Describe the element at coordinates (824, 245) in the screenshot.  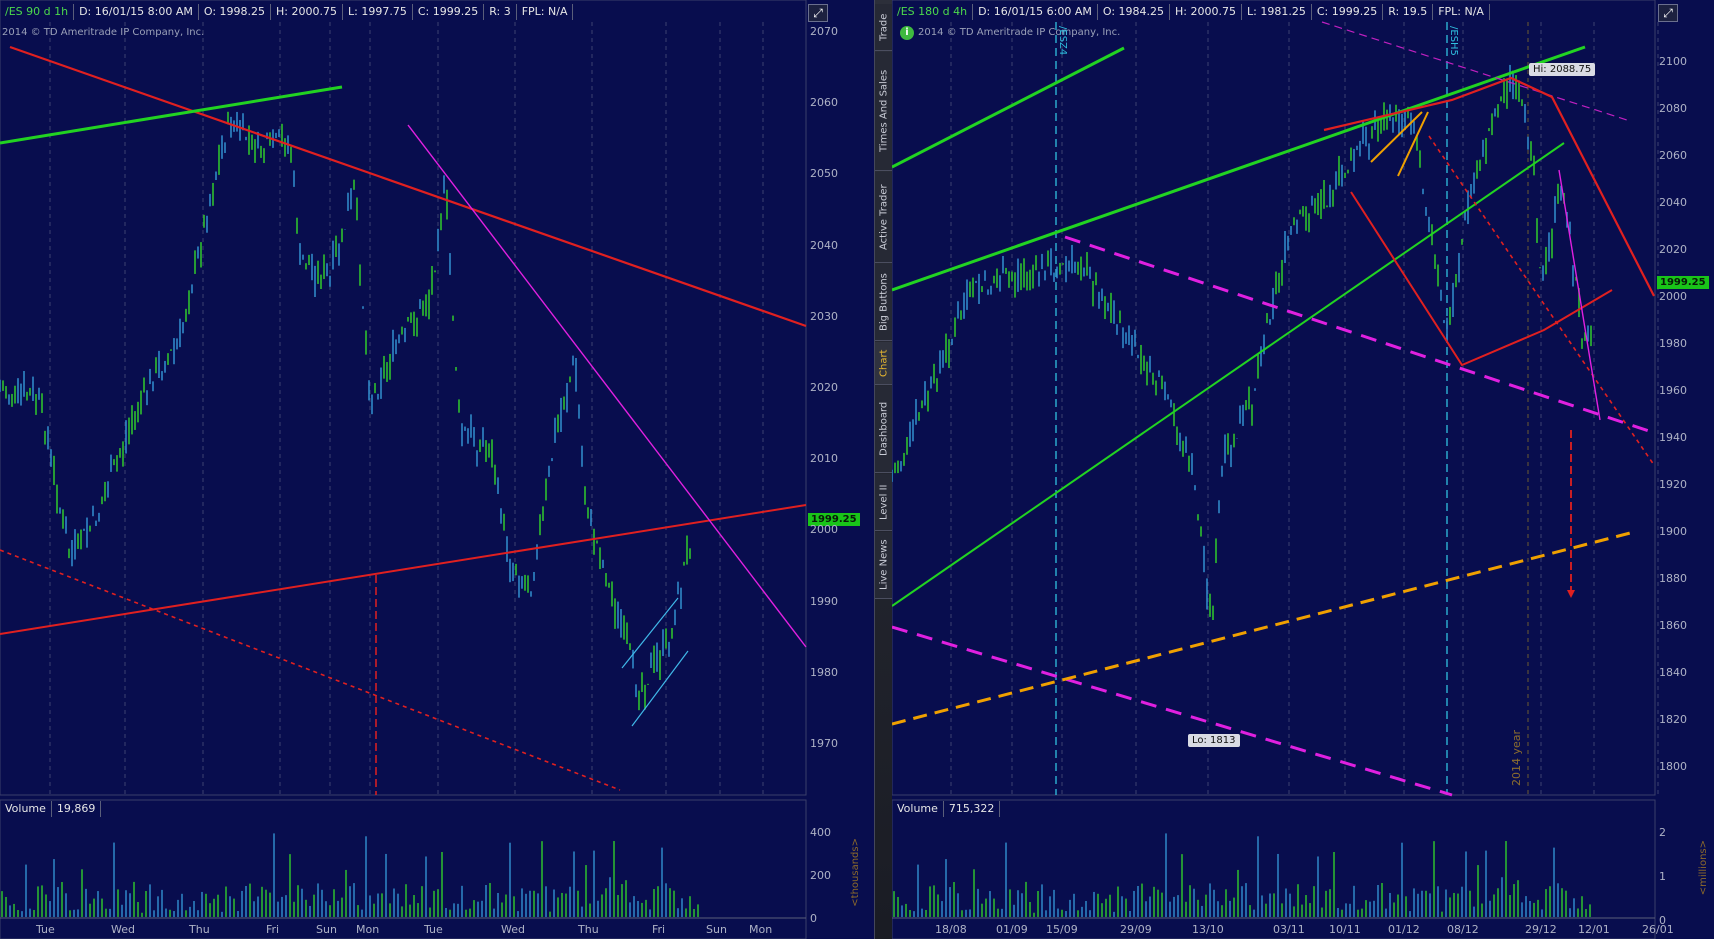
I see `left-price-label-3: 2040` at that location.